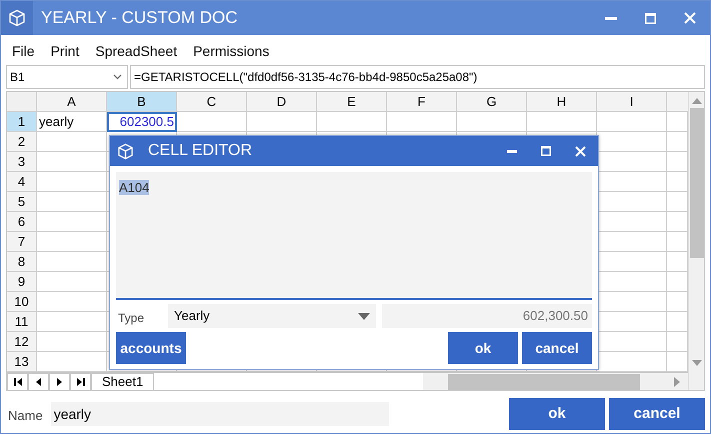 The height and width of the screenshot is (434, 711). I want to click on type-dropdown: Yearly, so click(272, 316).